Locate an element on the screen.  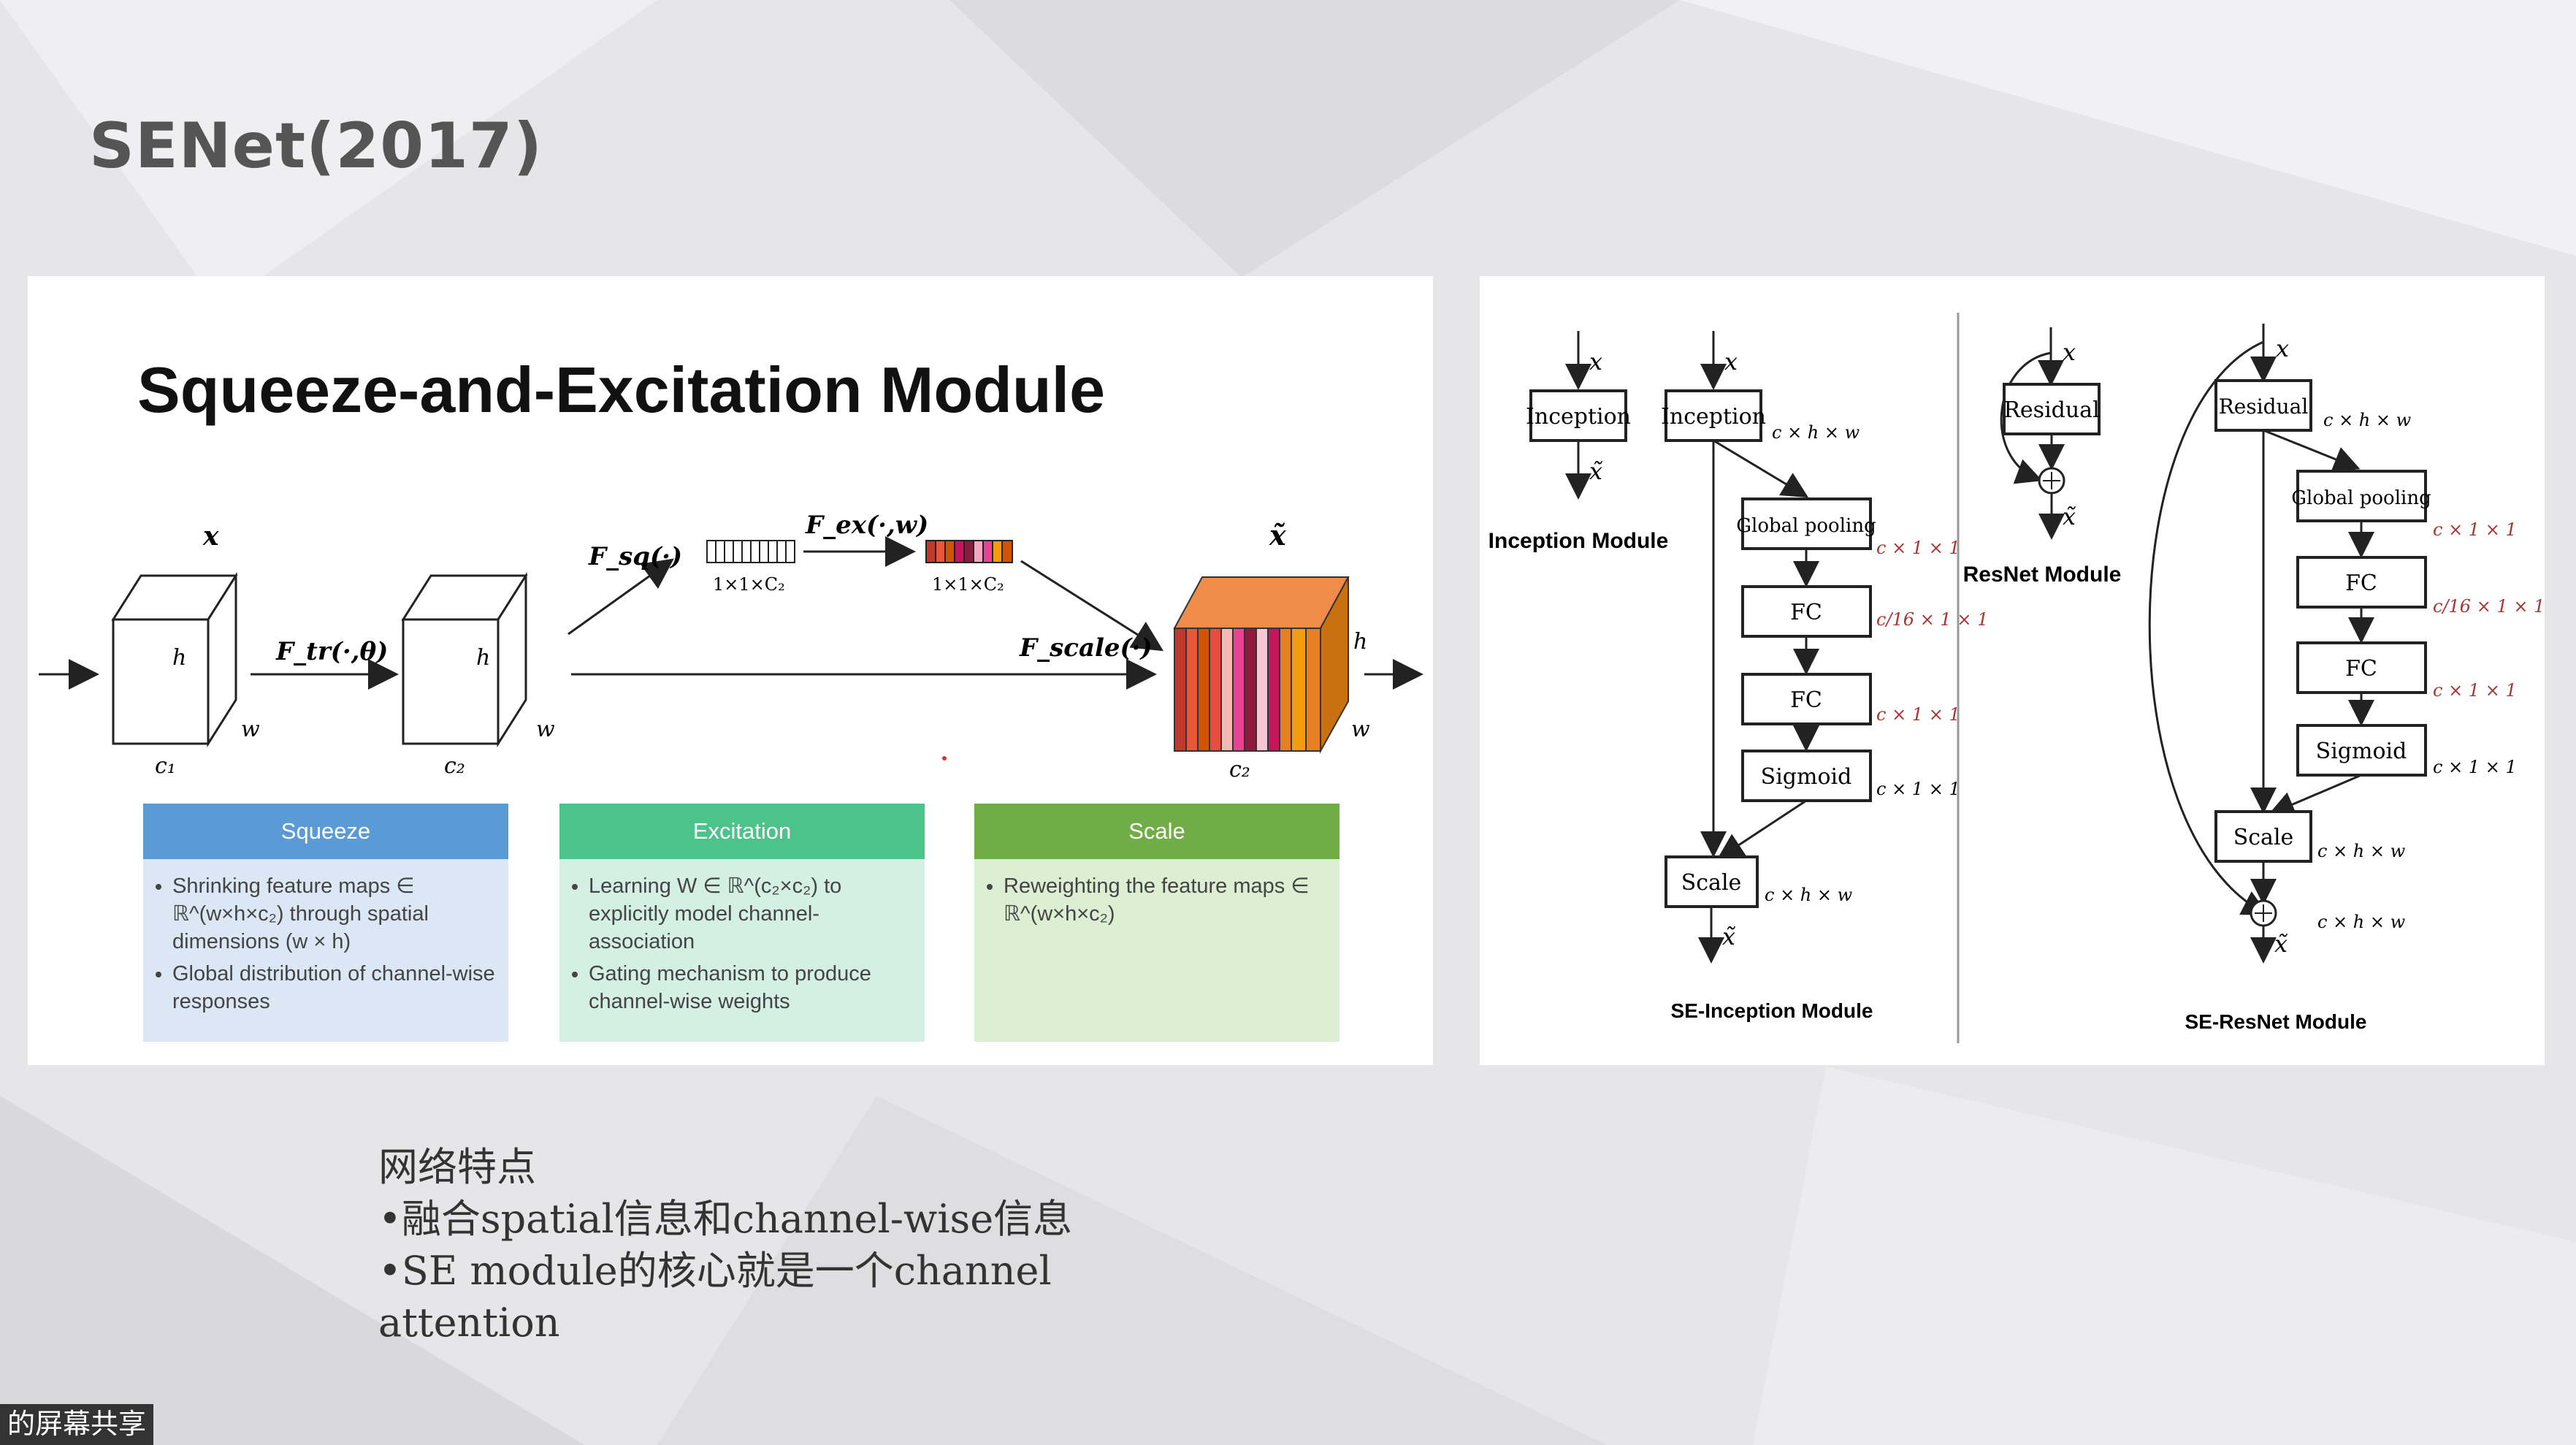
se-inception-x-tilde: x̃ is located at coordinates (1729, 937).